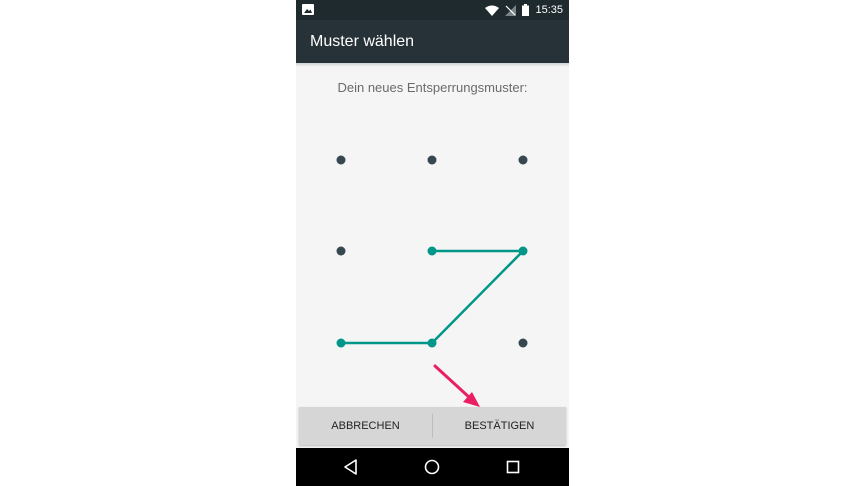  What do you see at coordinates (513, 467) in the screenshot?
I see `recent-apps-icon` at bounding box center [513, 467].